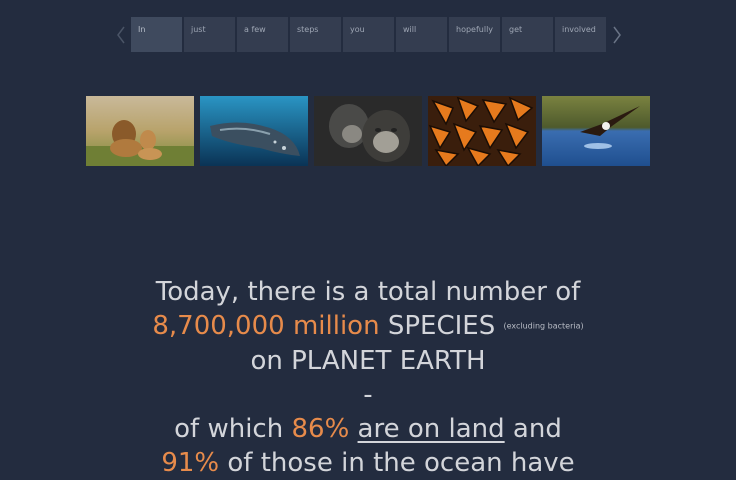 This screenshot has width=736, height=480. Describe the element at coordinates (190, 462) in the screenshot. I see `sea-percentage: 91%` at that location.